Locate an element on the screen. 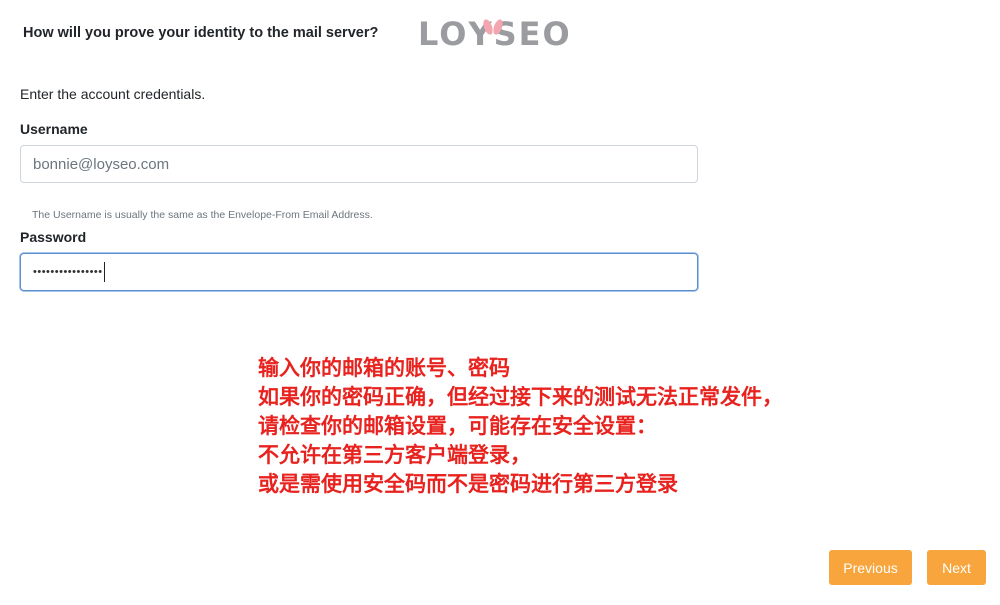 This screenshot has width=1000, height=605. bunny-ears-icon is located at coordinates (493, 27).